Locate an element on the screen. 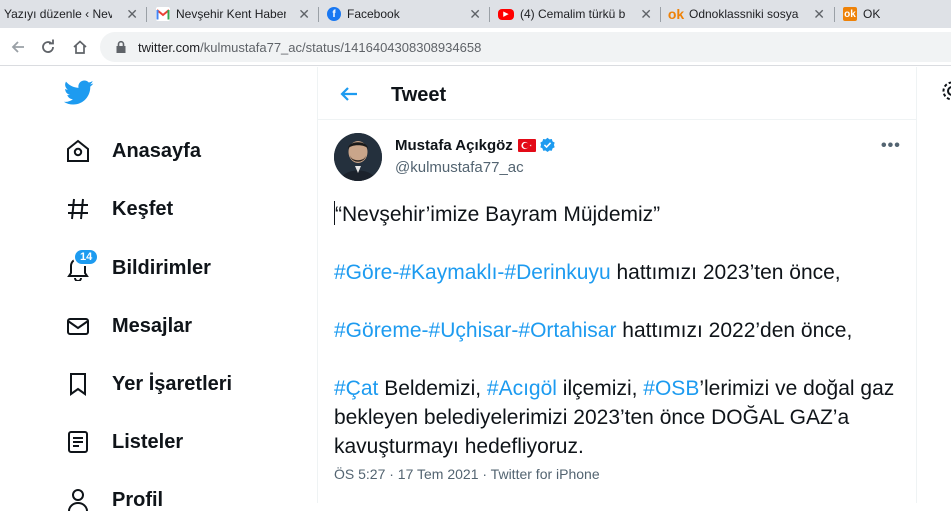  browser-tab: f Facebook ✕ is located at coordinates (407, 14).